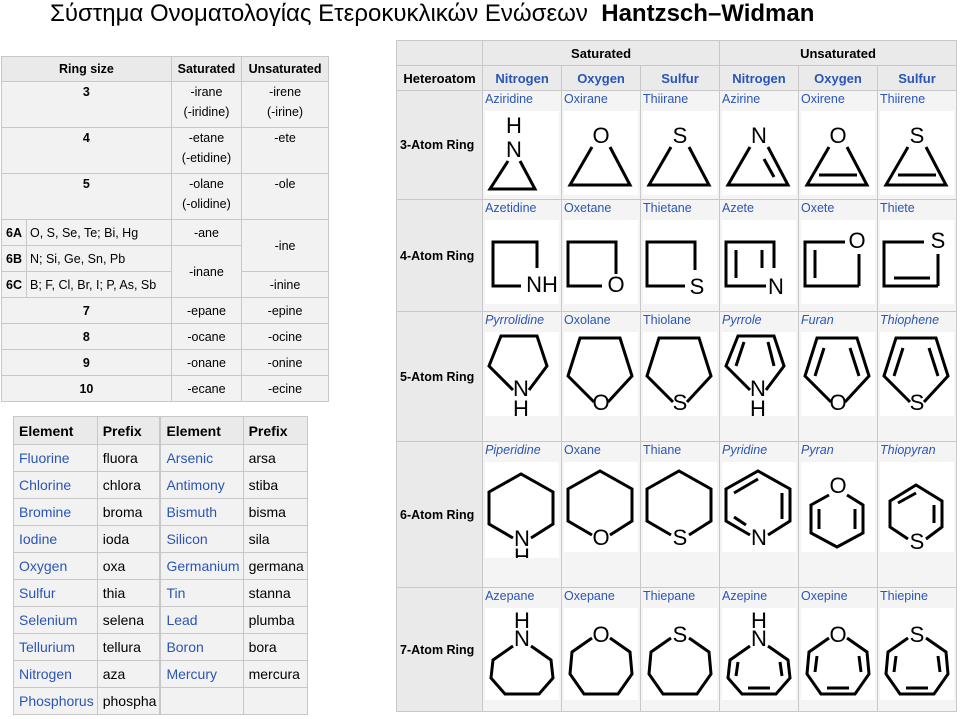 This screenshot has width=960, height=719. I want to click on compound-name-link: Thiirane, so click(680, 101).